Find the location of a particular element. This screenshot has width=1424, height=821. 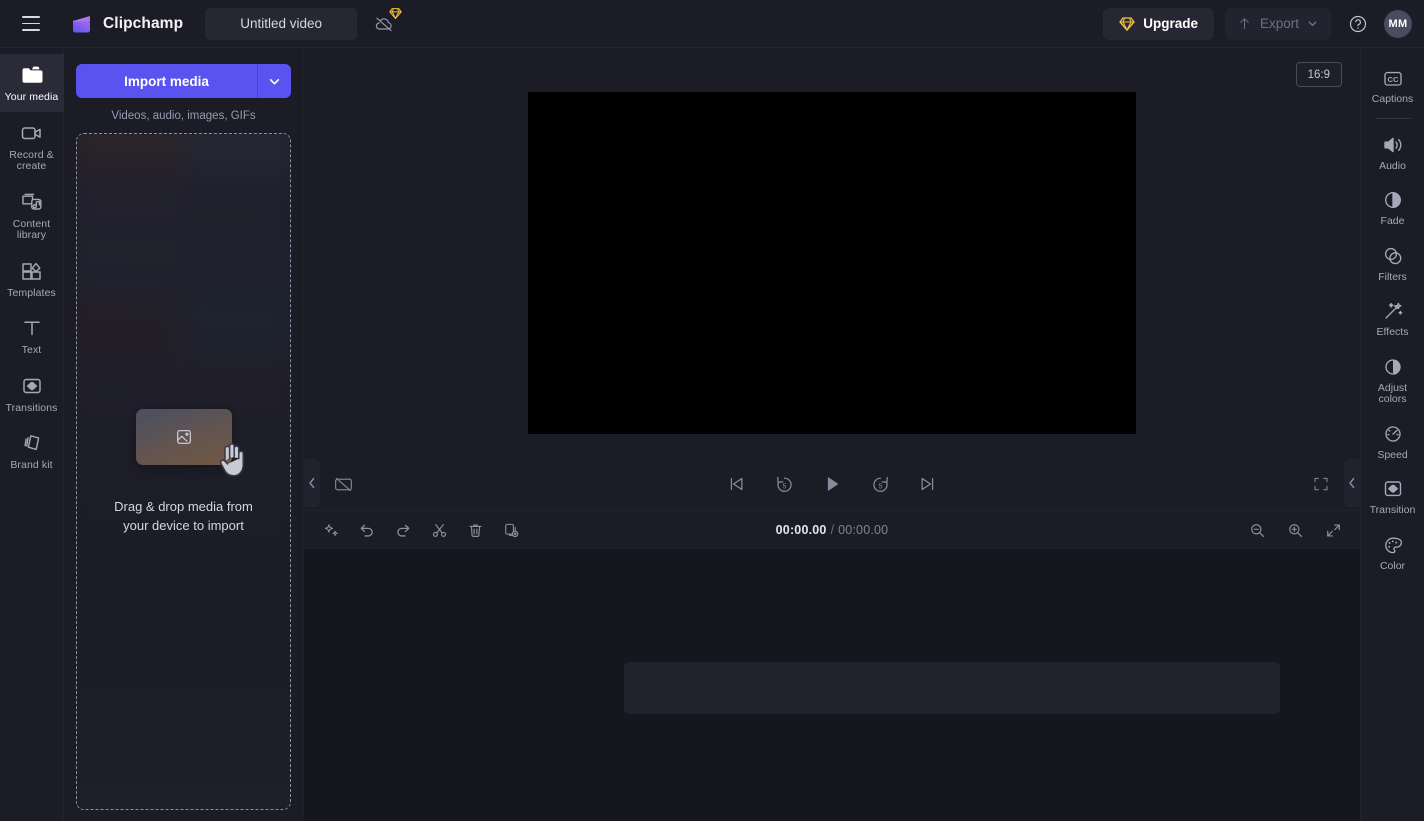

zoom-in-icon is located at coordinates (1295, 530).